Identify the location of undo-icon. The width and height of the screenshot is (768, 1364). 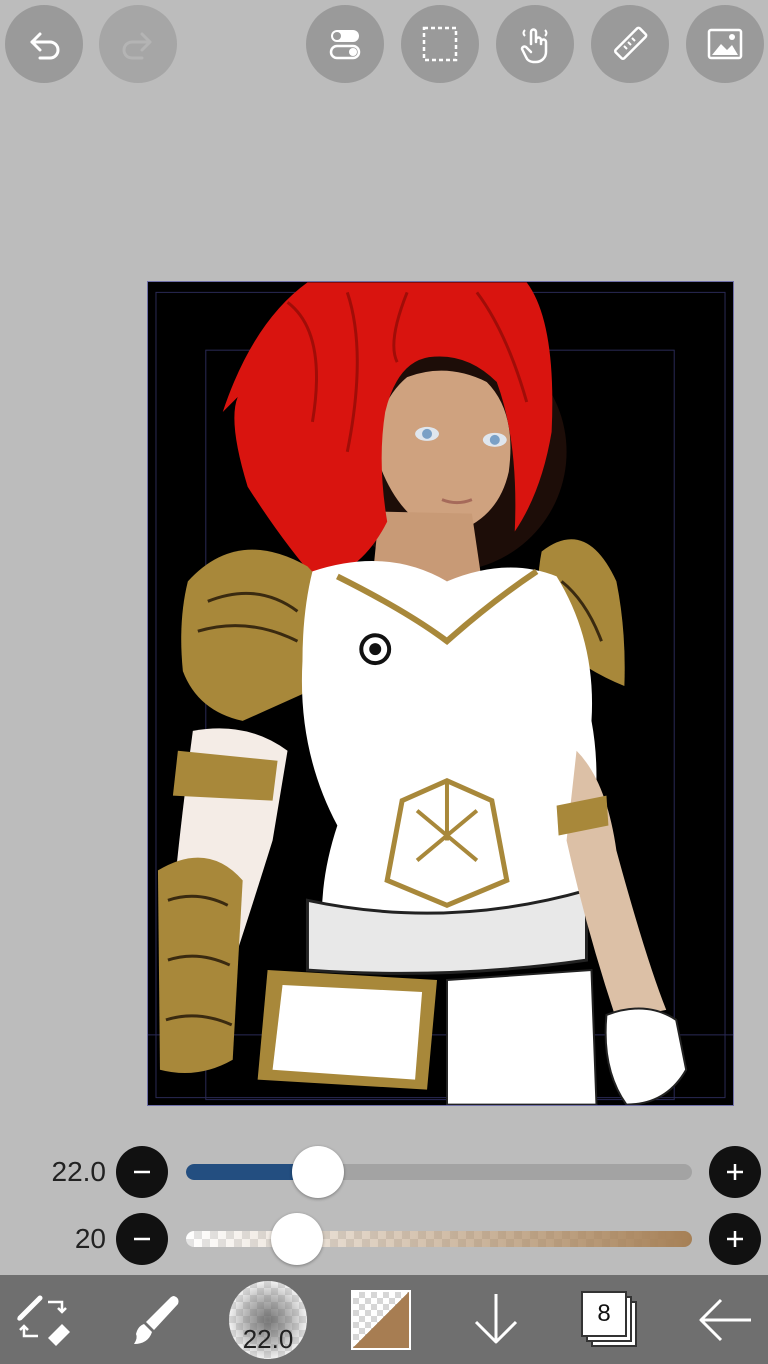
(45, 46).